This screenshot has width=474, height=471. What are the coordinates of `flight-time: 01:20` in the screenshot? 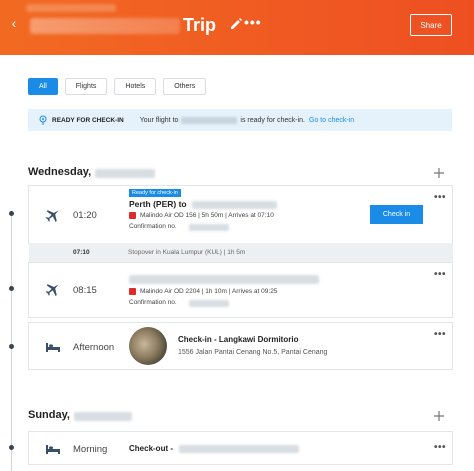 It's located at (85, 215).